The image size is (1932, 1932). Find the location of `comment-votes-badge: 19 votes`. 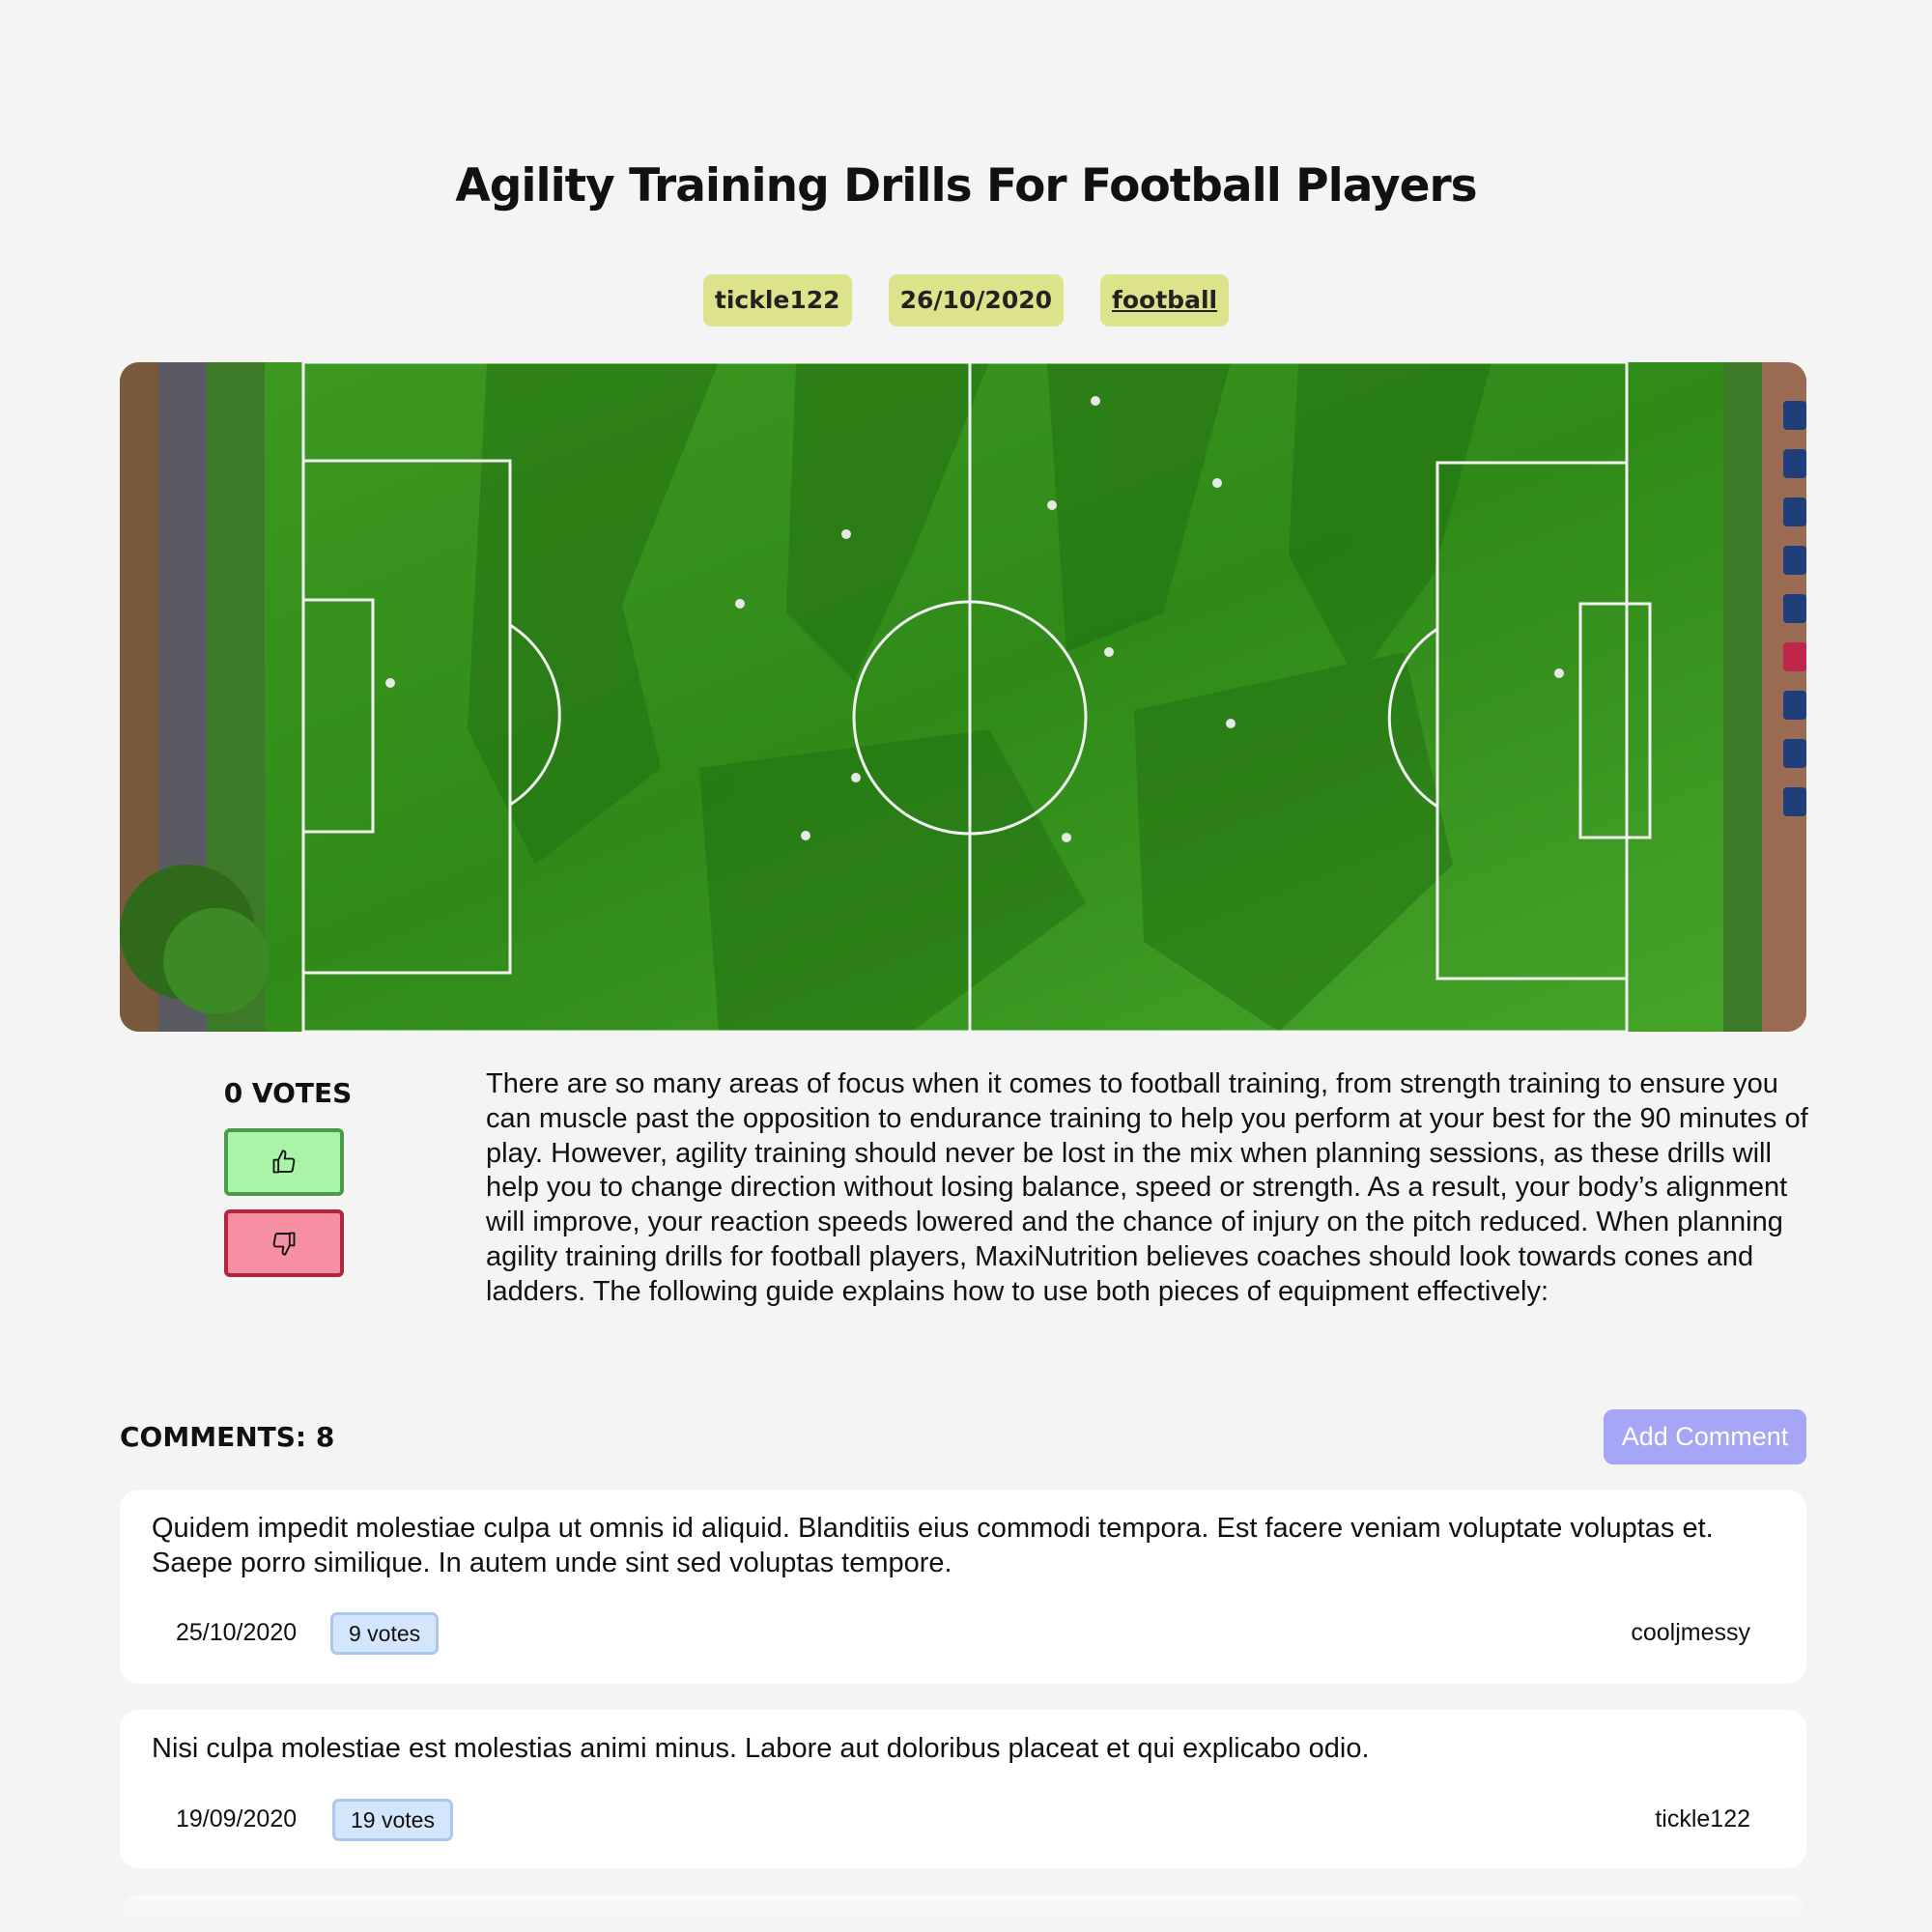

comment-votes-badge: 19 votes is located at coordinates (392, 1820).